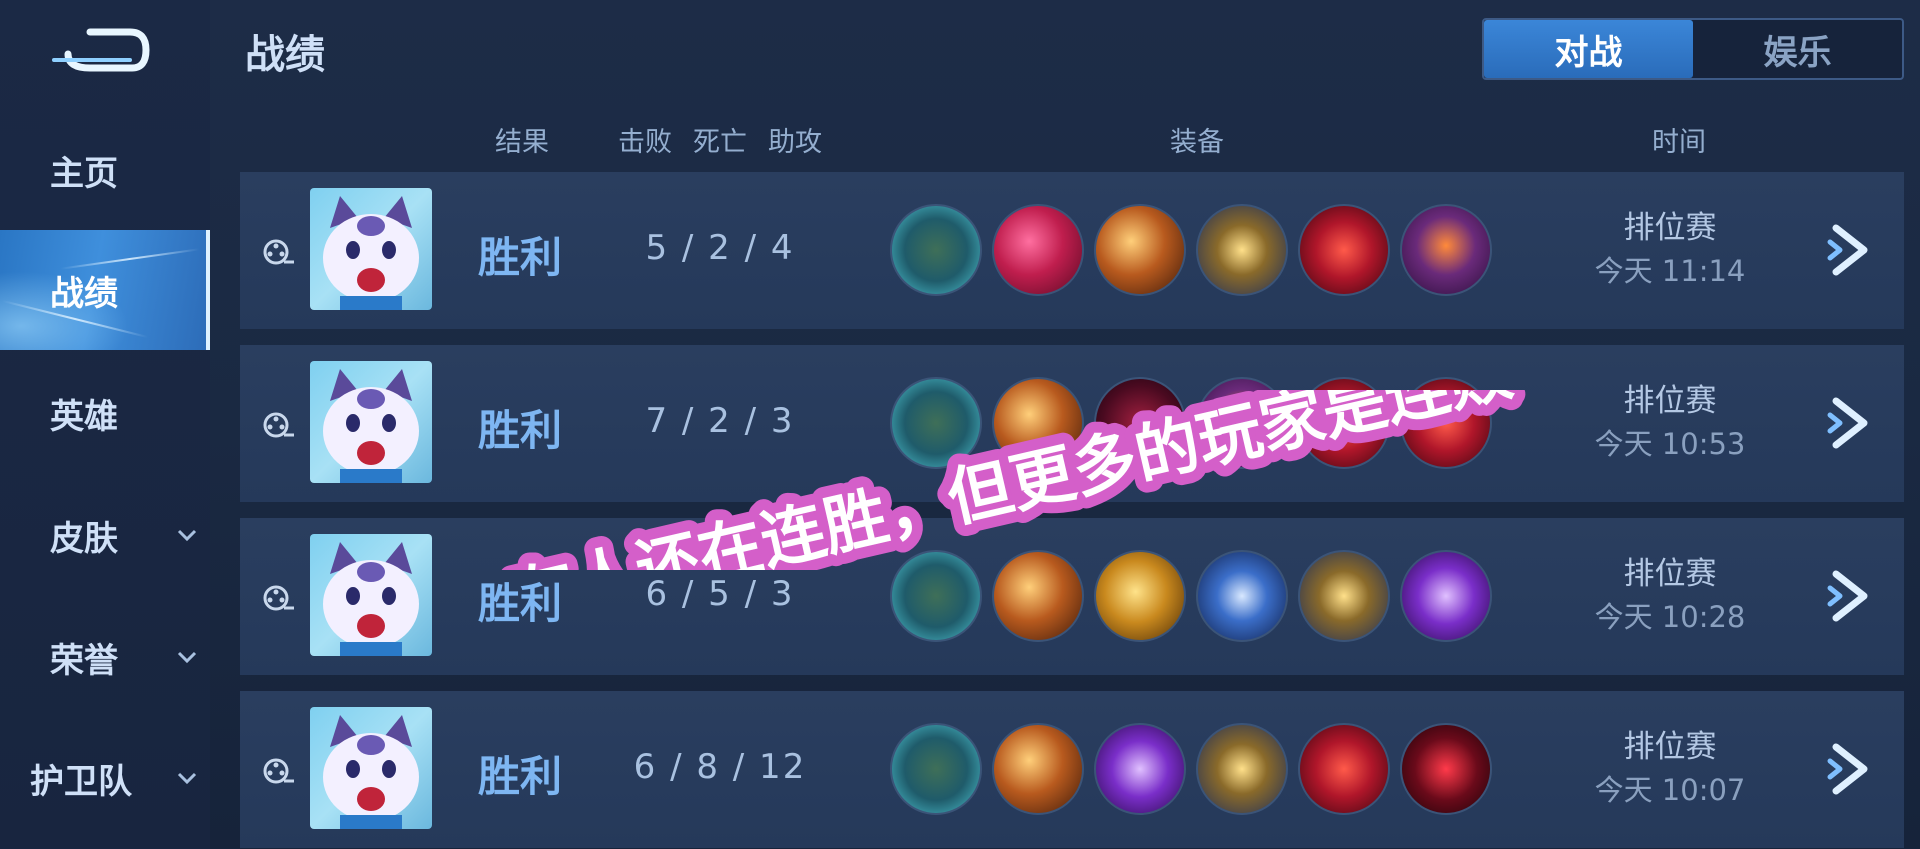  What do you see at coordinates (720, 767) in the screenshot?
I see `match-kda: 6 / 8 / 12` at bounding box center [720, 767].